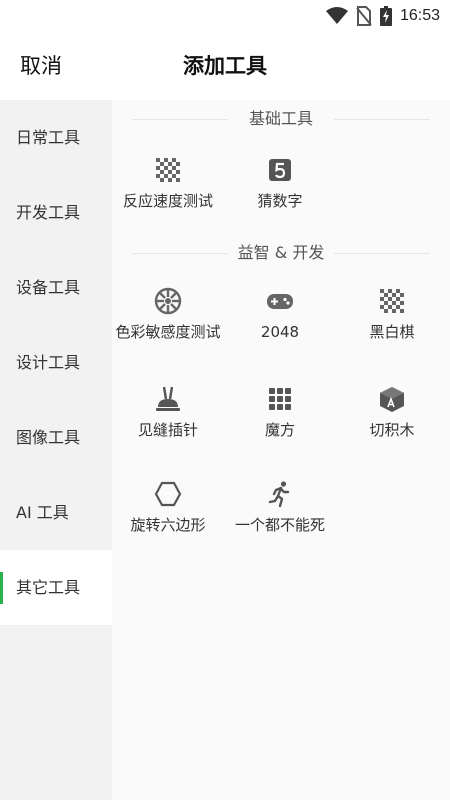  I want to click on gamepad-icon, so click(280, 301).